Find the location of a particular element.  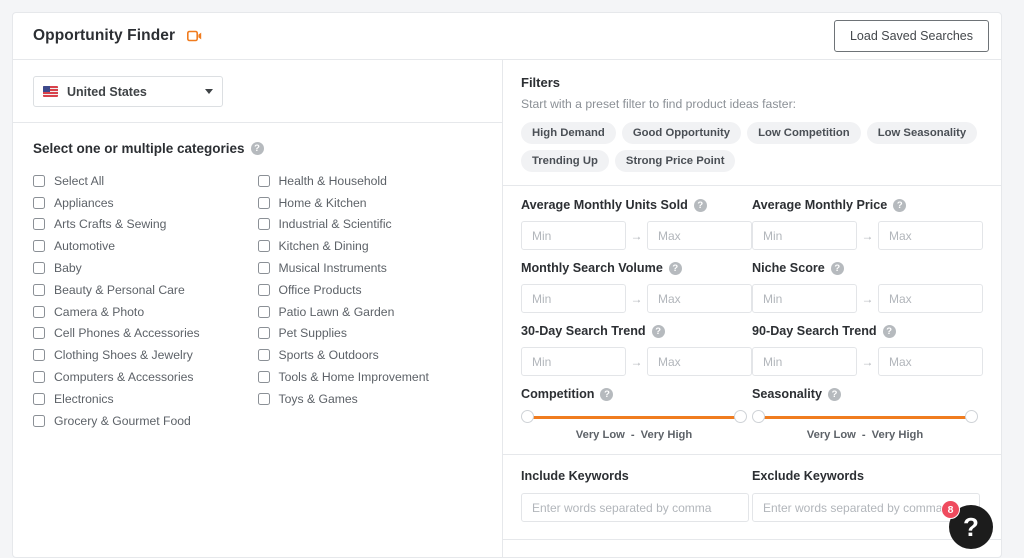

category-checkbox-item: Beauty & Personal Care is located at coordinates (145, 290).